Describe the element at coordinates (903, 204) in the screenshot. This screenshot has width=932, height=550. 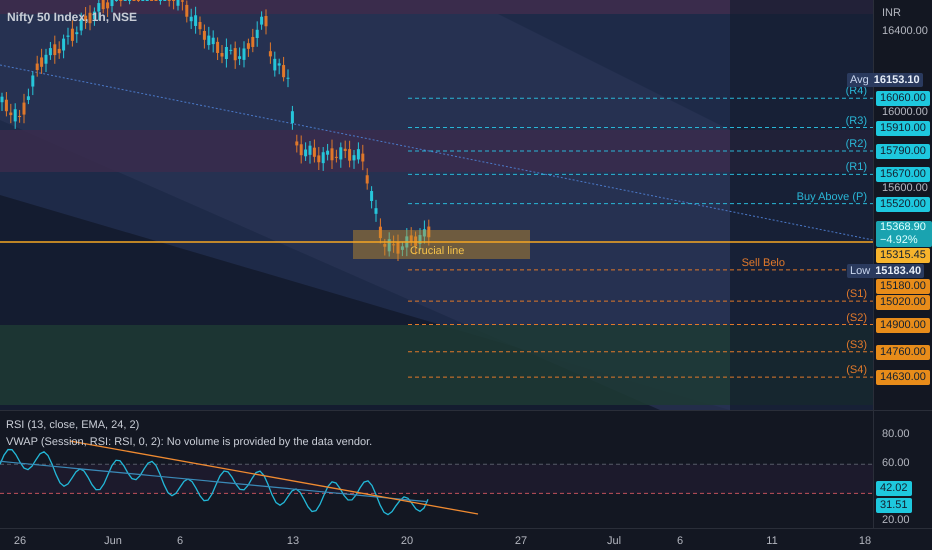
I see `level-price-tag: 15520.00` at that location.